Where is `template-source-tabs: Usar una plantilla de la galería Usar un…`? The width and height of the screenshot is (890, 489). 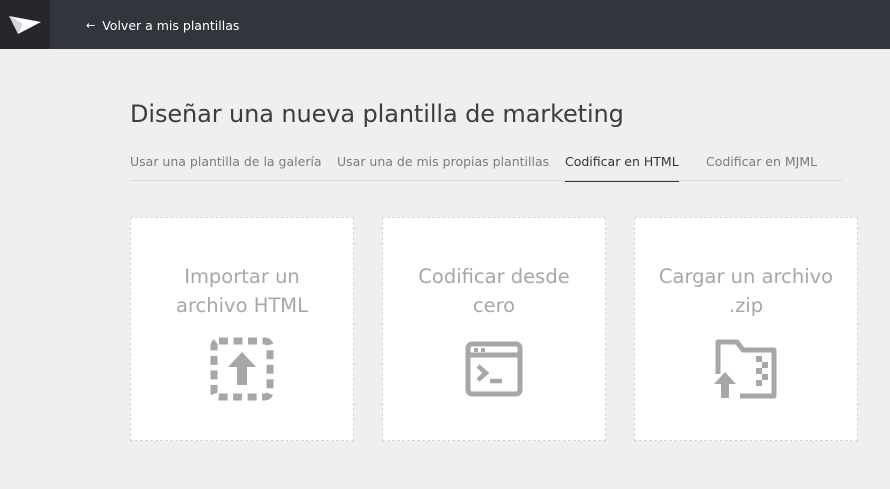 template-source-tabs: Usar una plantilla de la galería Usar un… is located at coordinates (486, 164).